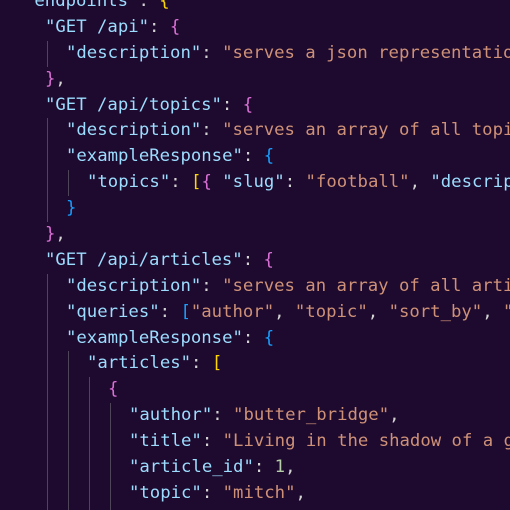  I want to click on code-token: "slug", so click(253, 182).